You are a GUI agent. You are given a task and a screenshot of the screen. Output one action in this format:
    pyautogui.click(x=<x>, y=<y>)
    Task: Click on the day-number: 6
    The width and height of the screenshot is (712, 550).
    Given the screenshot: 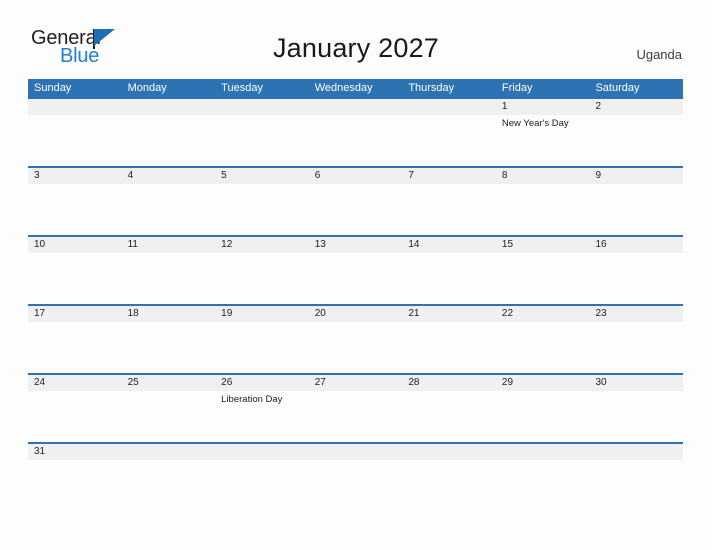 What is the action you would take?
    pyautogui.click(x=356, y=176)
    